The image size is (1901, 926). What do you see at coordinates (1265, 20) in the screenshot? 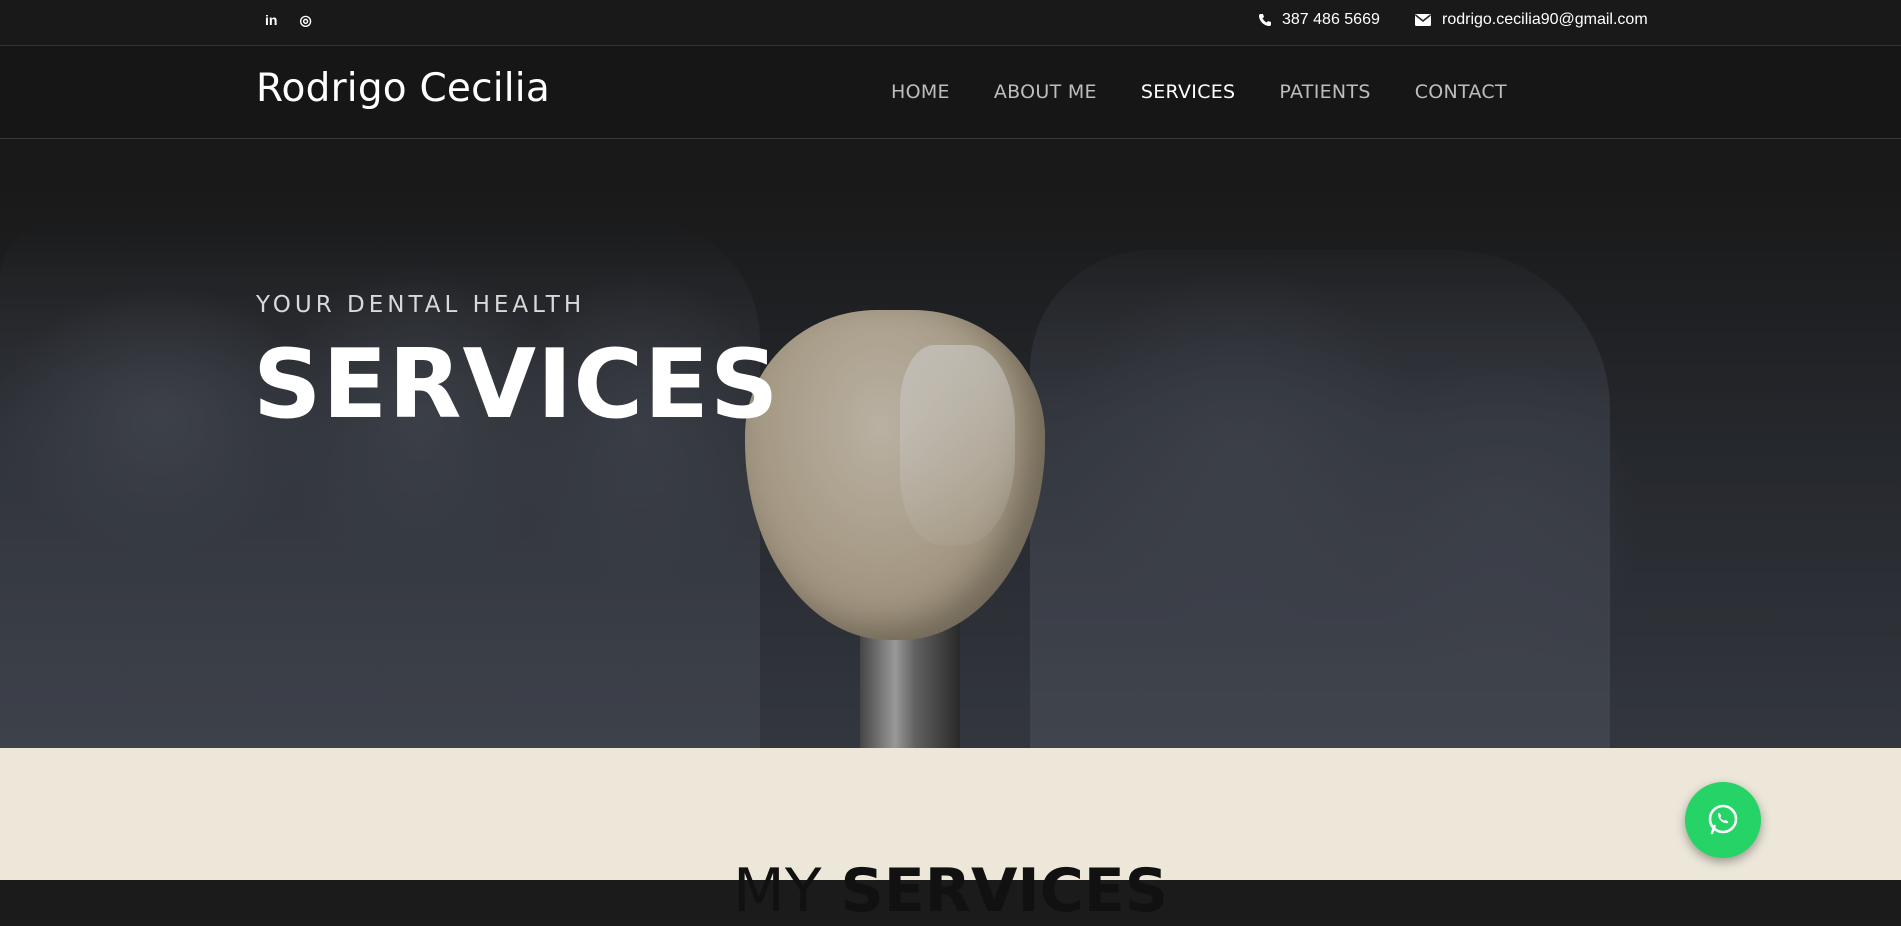
I see `phone-icon` at bounding box center [1265, 20].